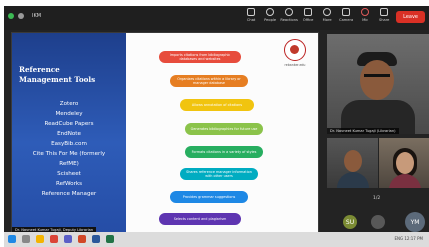 This screenshot has height=247, width=429. I want to click on feature-pill: Provides grammar suggestions, so click(209, 197).